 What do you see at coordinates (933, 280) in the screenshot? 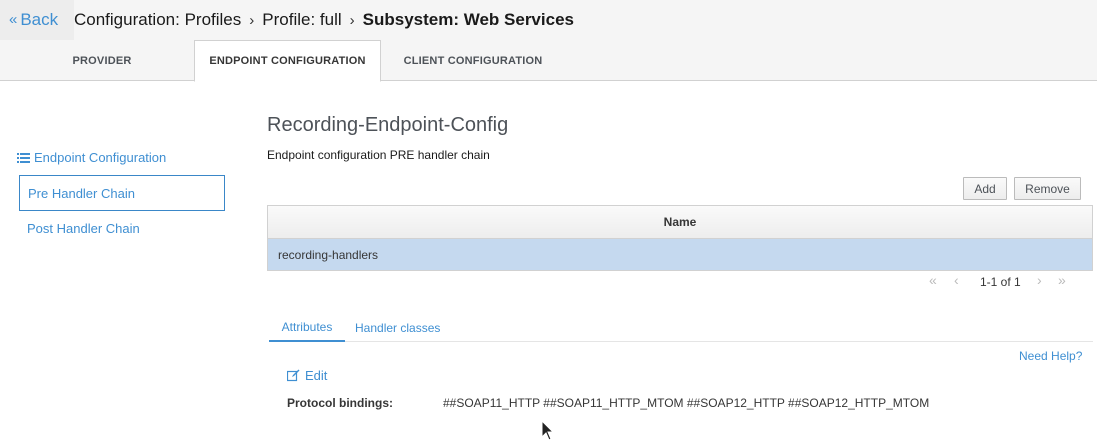
I see `first-page-icon: «` at bounding box center [933, 280].